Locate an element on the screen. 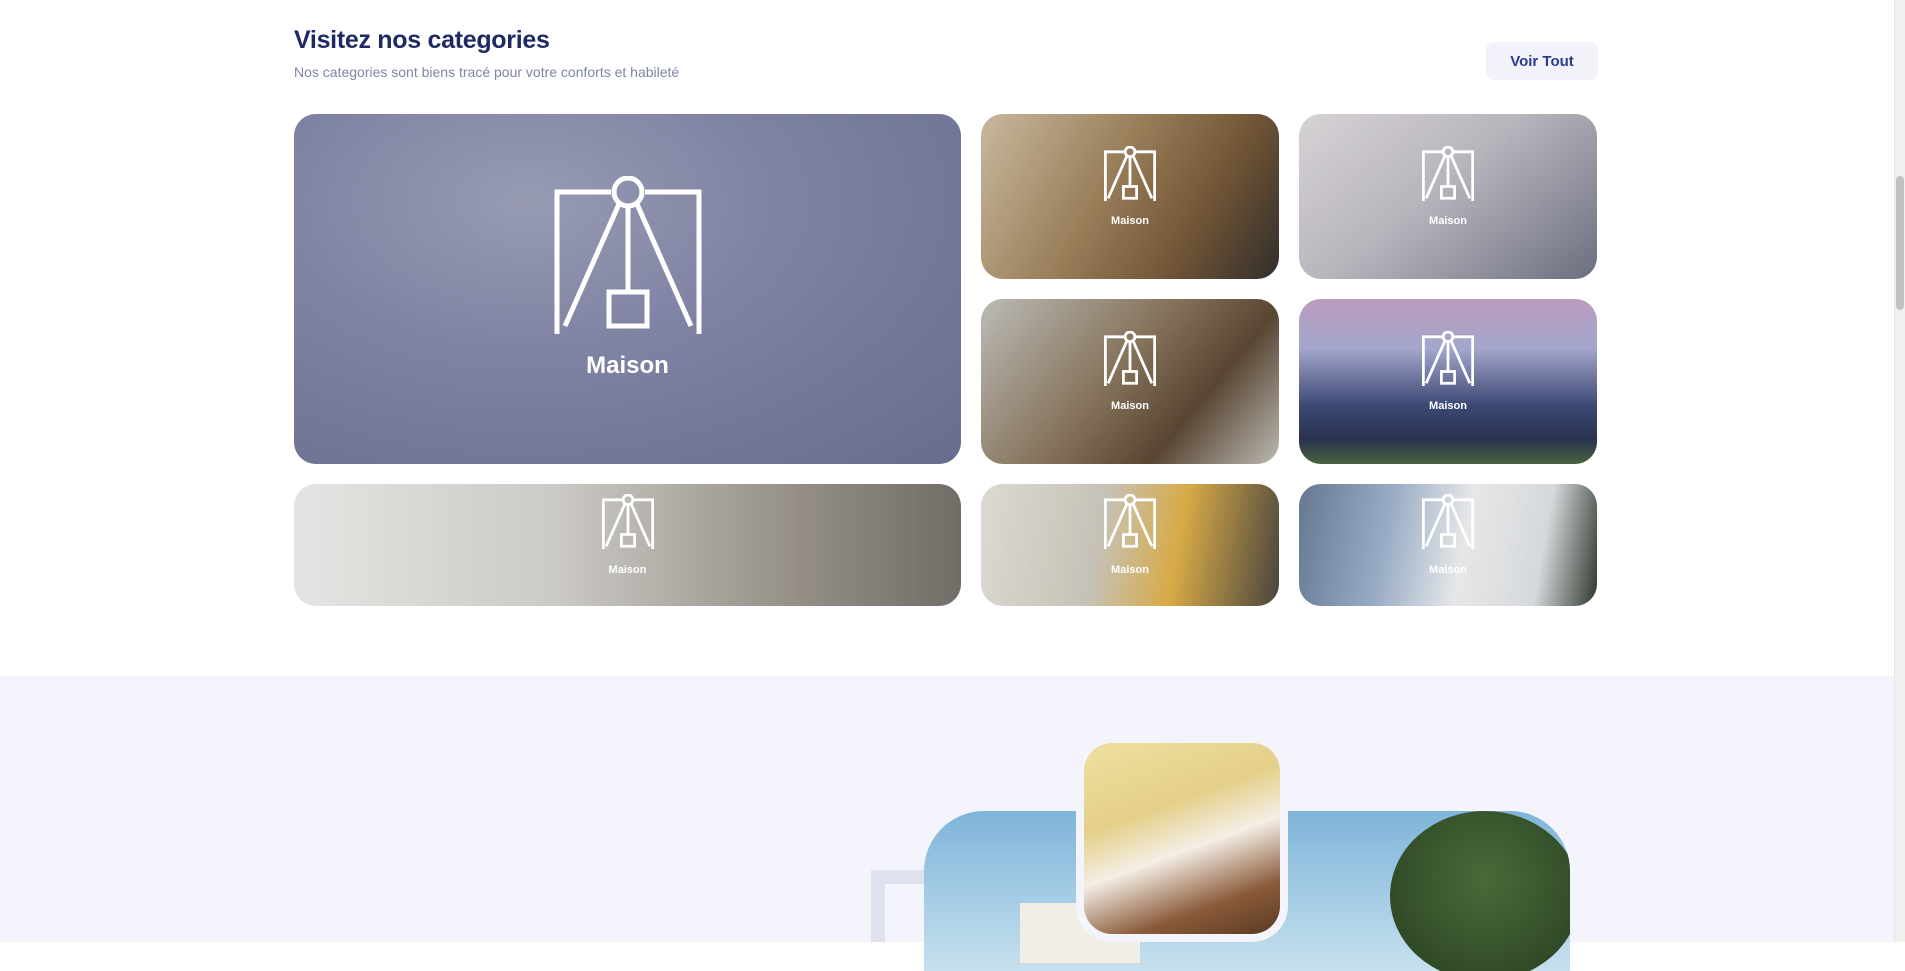 The height and width of the screenshot is (971, 1905). staircase-image-frame is located at coordinates (1182, 838).